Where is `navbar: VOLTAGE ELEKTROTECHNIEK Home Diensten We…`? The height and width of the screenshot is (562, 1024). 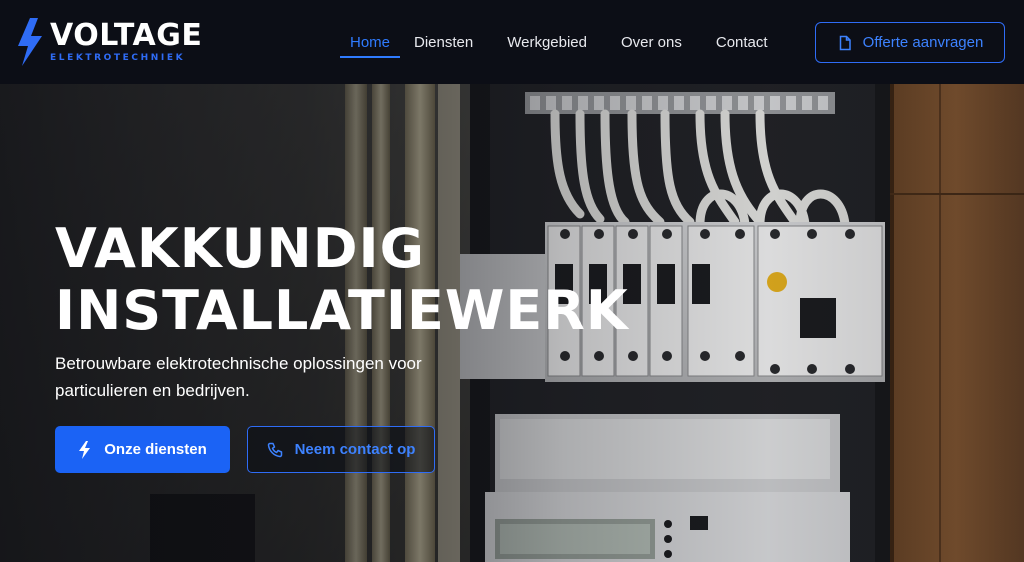 navbar: VOLTAGE ELEKTROTECHNIEK Home Diensten We… is located at coordinates (512, 42).